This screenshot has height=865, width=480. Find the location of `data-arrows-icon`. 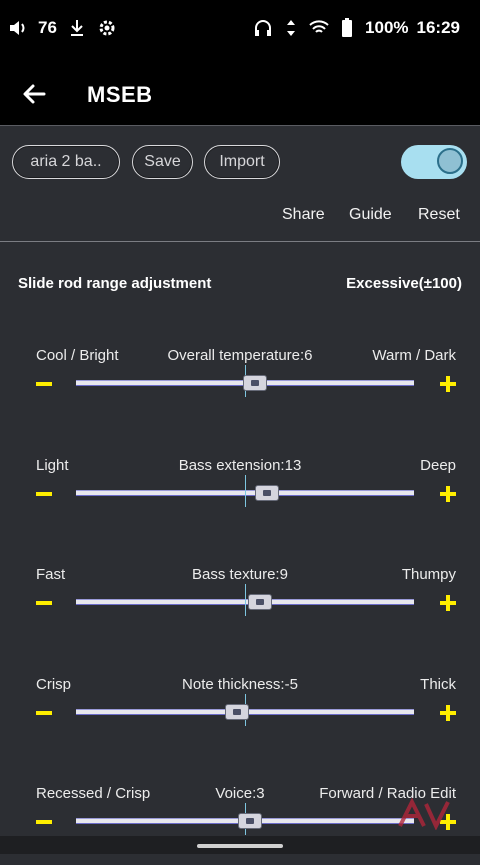

data-arrows-icon is located at coordinates (291, 28).